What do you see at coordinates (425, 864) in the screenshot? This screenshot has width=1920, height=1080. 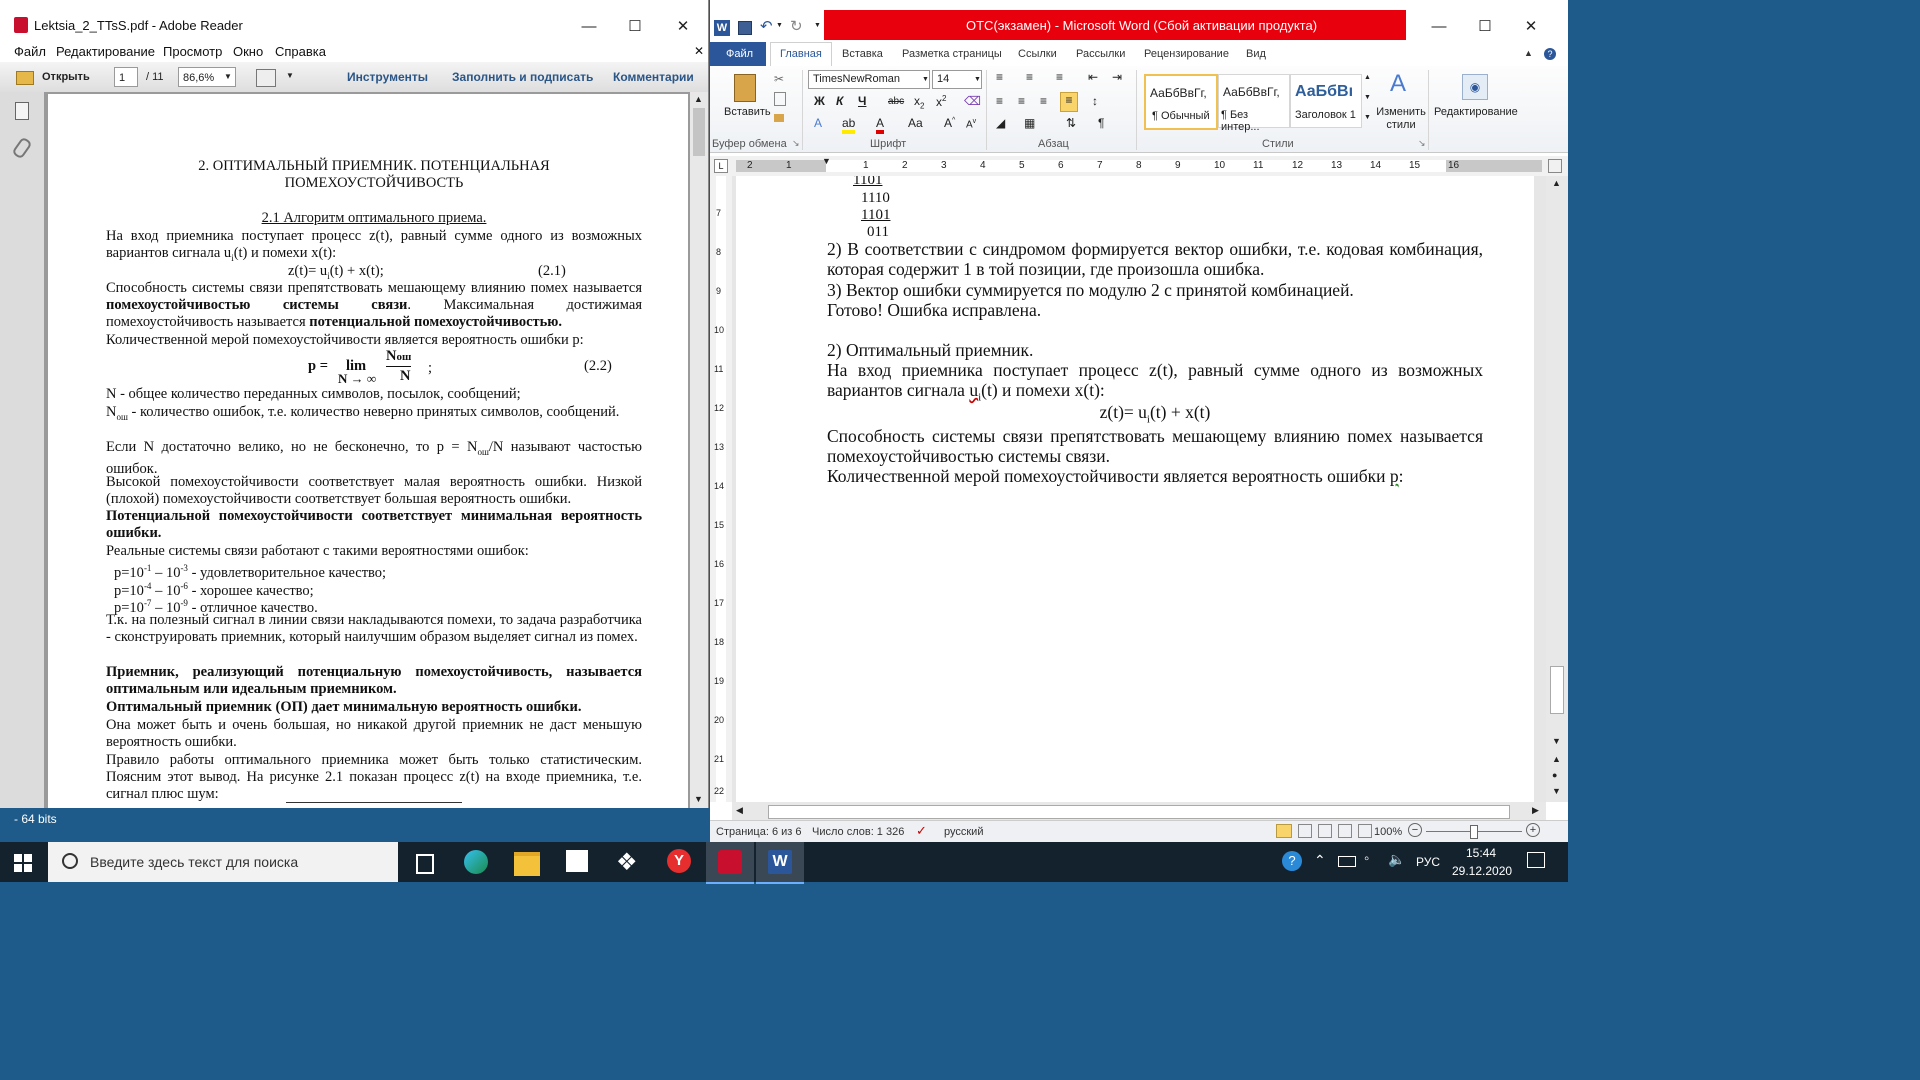 I see `task-view-icon` at bounding box center [425, 864].